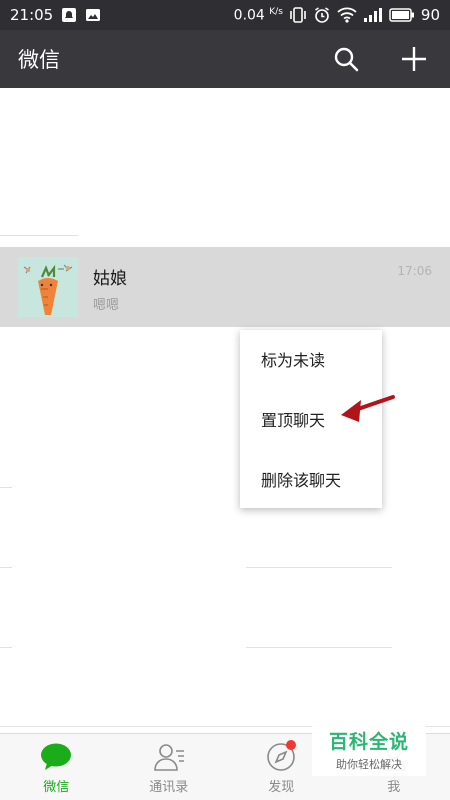 The width and height of the screenshot is (450, 800). I want to click on tab-contacts: 通讯录, so click(169, 767).